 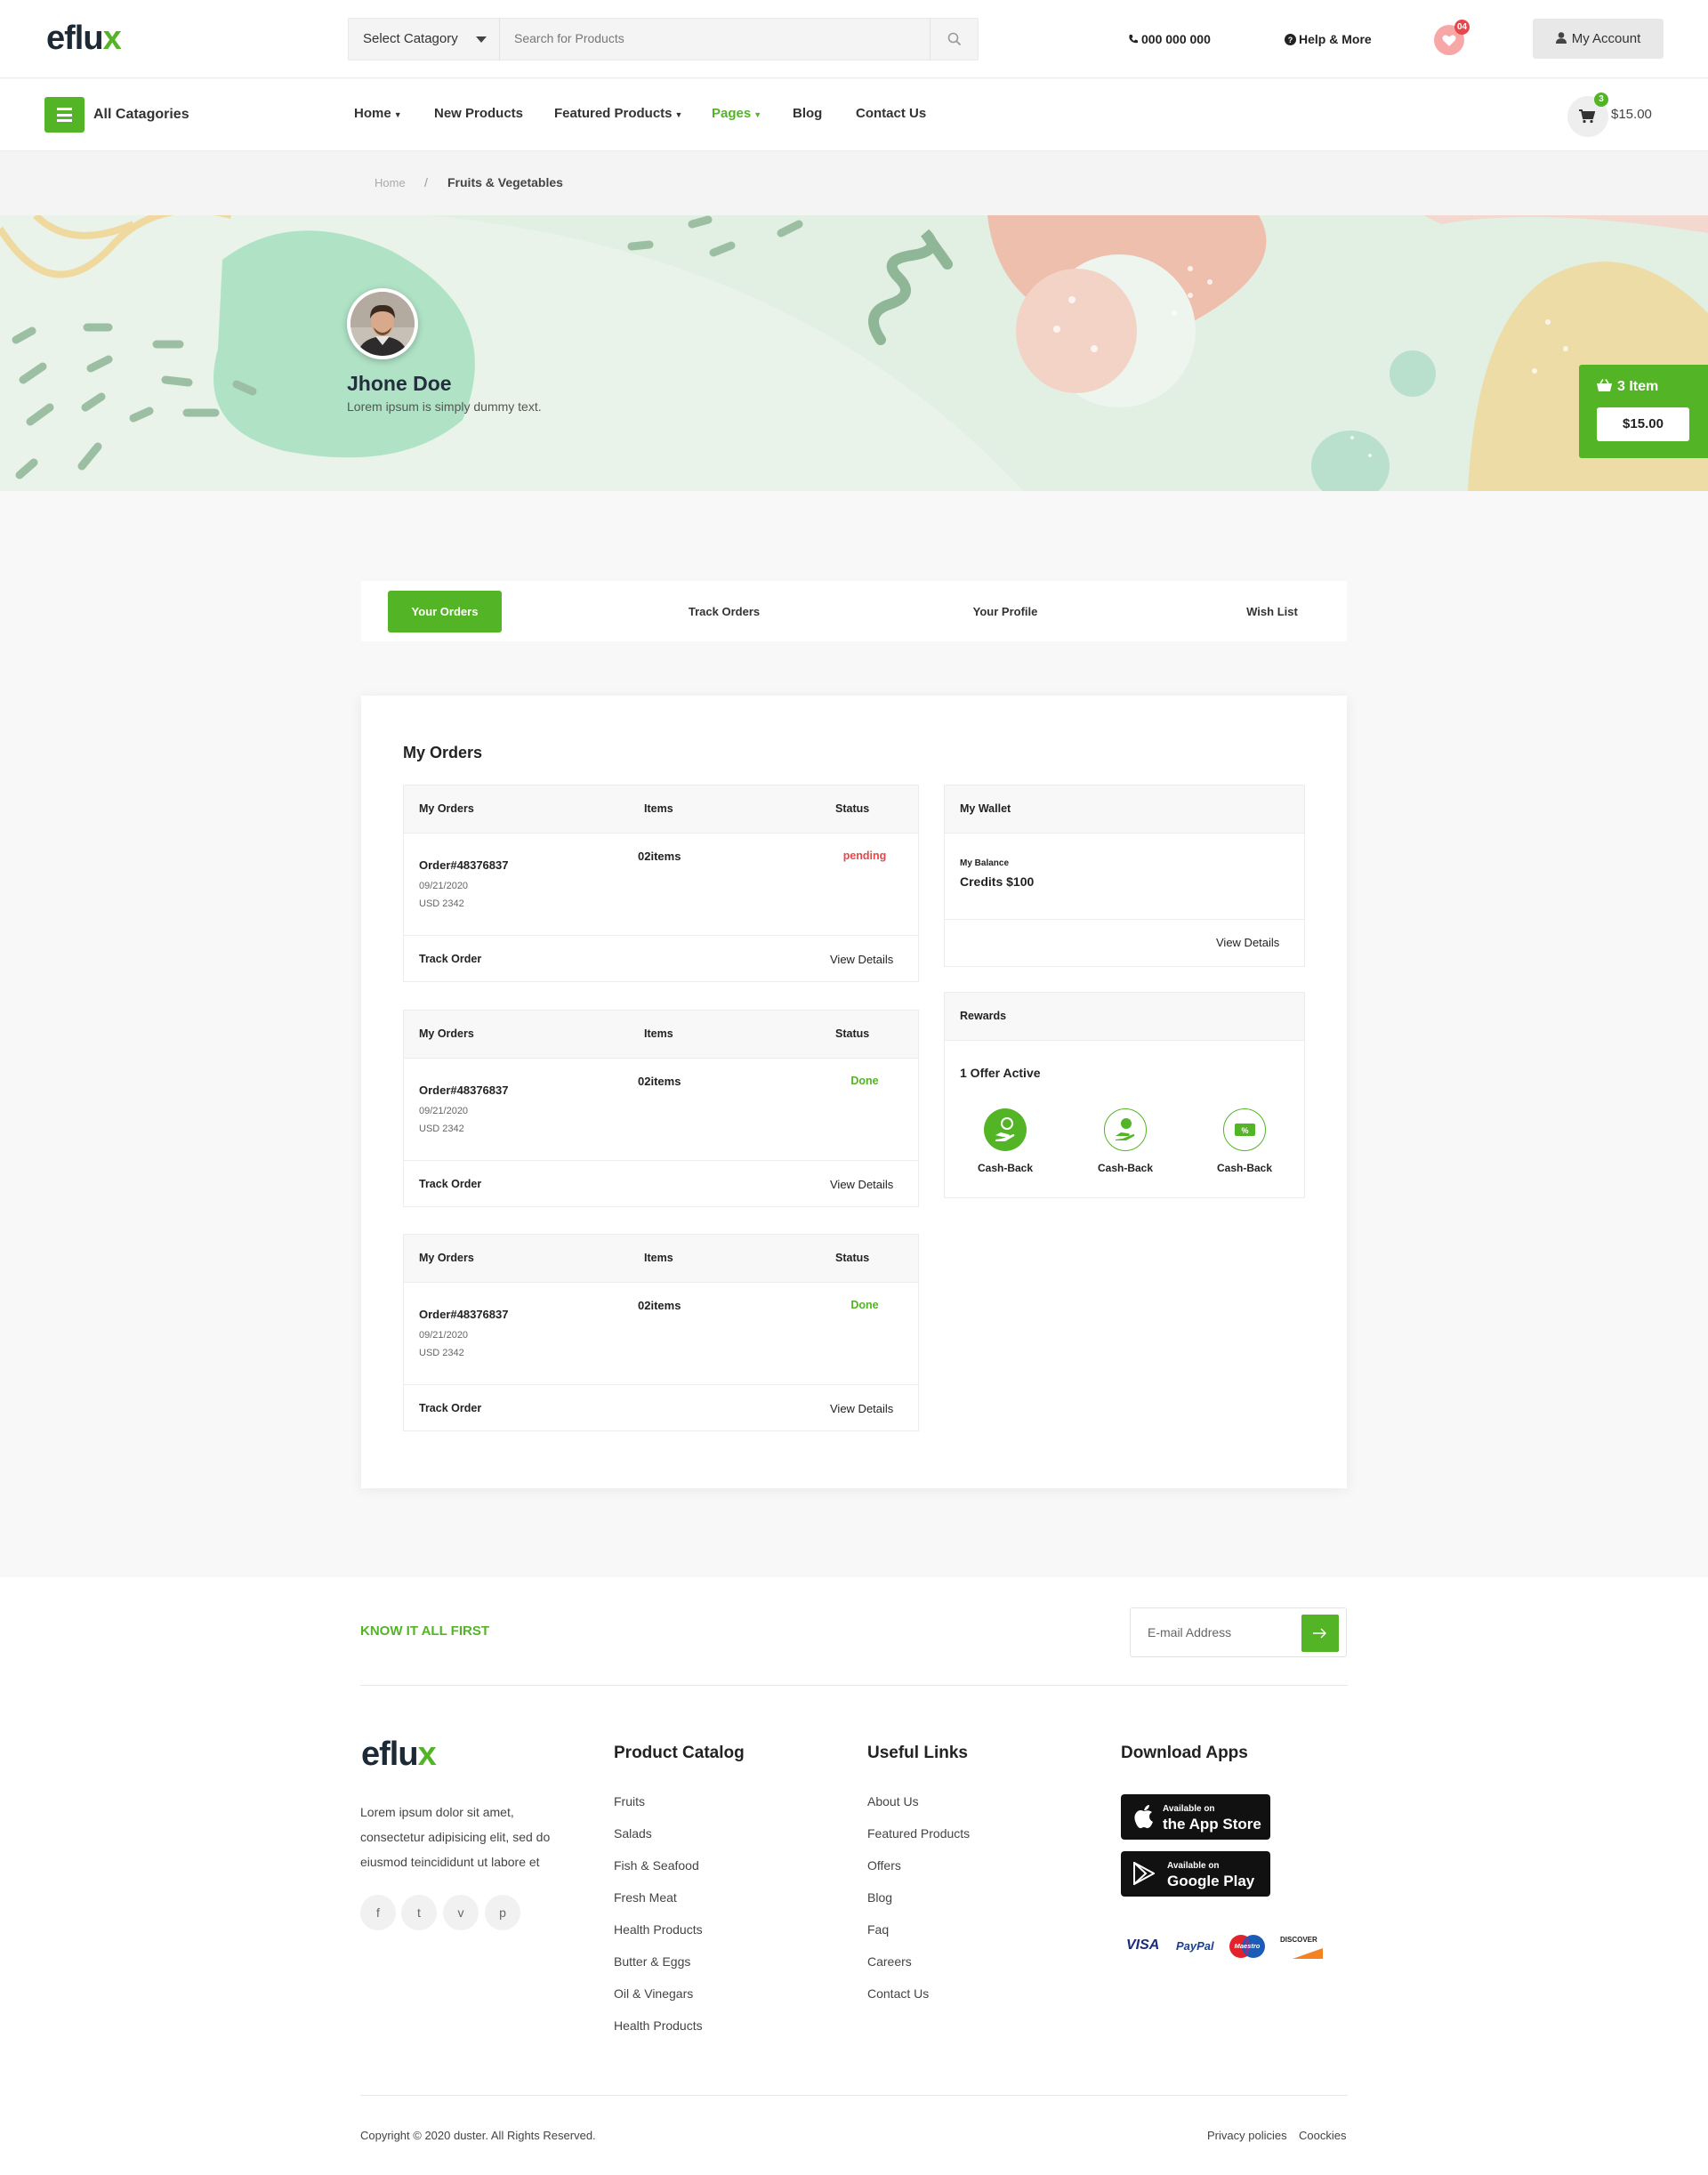 I want to click on footer-logo: eflux, so click(x=399, y=1755).